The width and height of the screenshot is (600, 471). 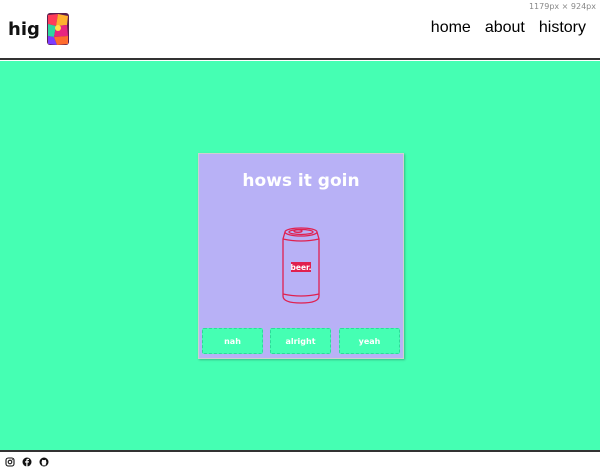 What do you see at coordinates (57, 29) in the screenshot?
I see `logo-icon` at bounding box center [57, 29].